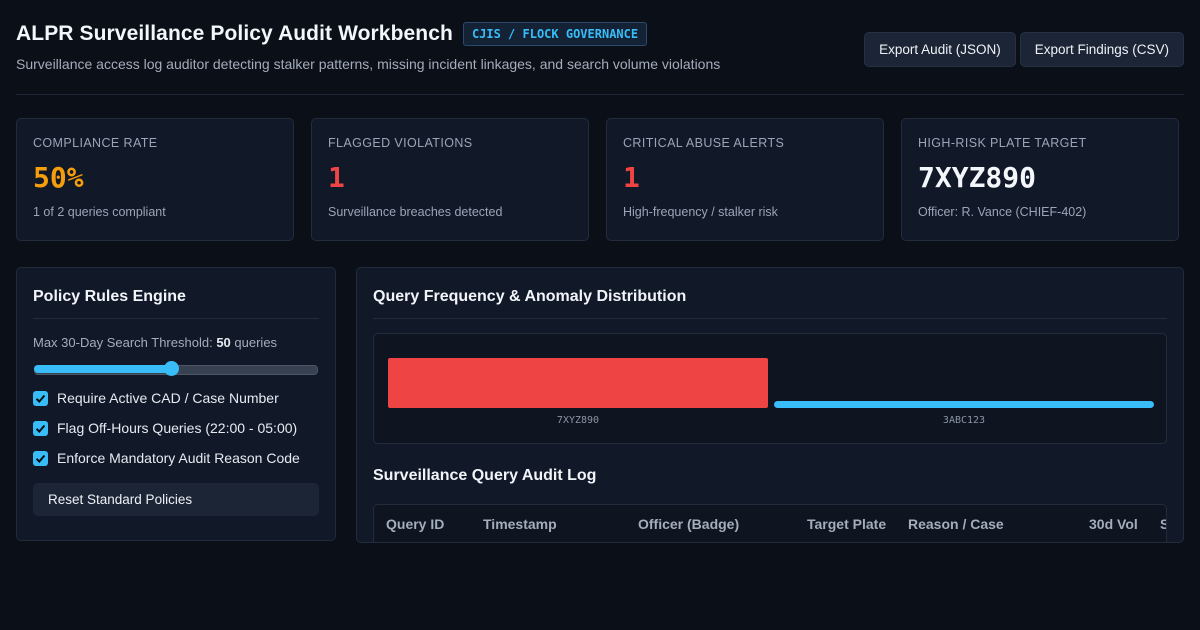 Image resolution: width=1200 pixels, height=630 pixels. I want to click on checkbox-label: Require Active CAD / Case Number, so click(168, 398).